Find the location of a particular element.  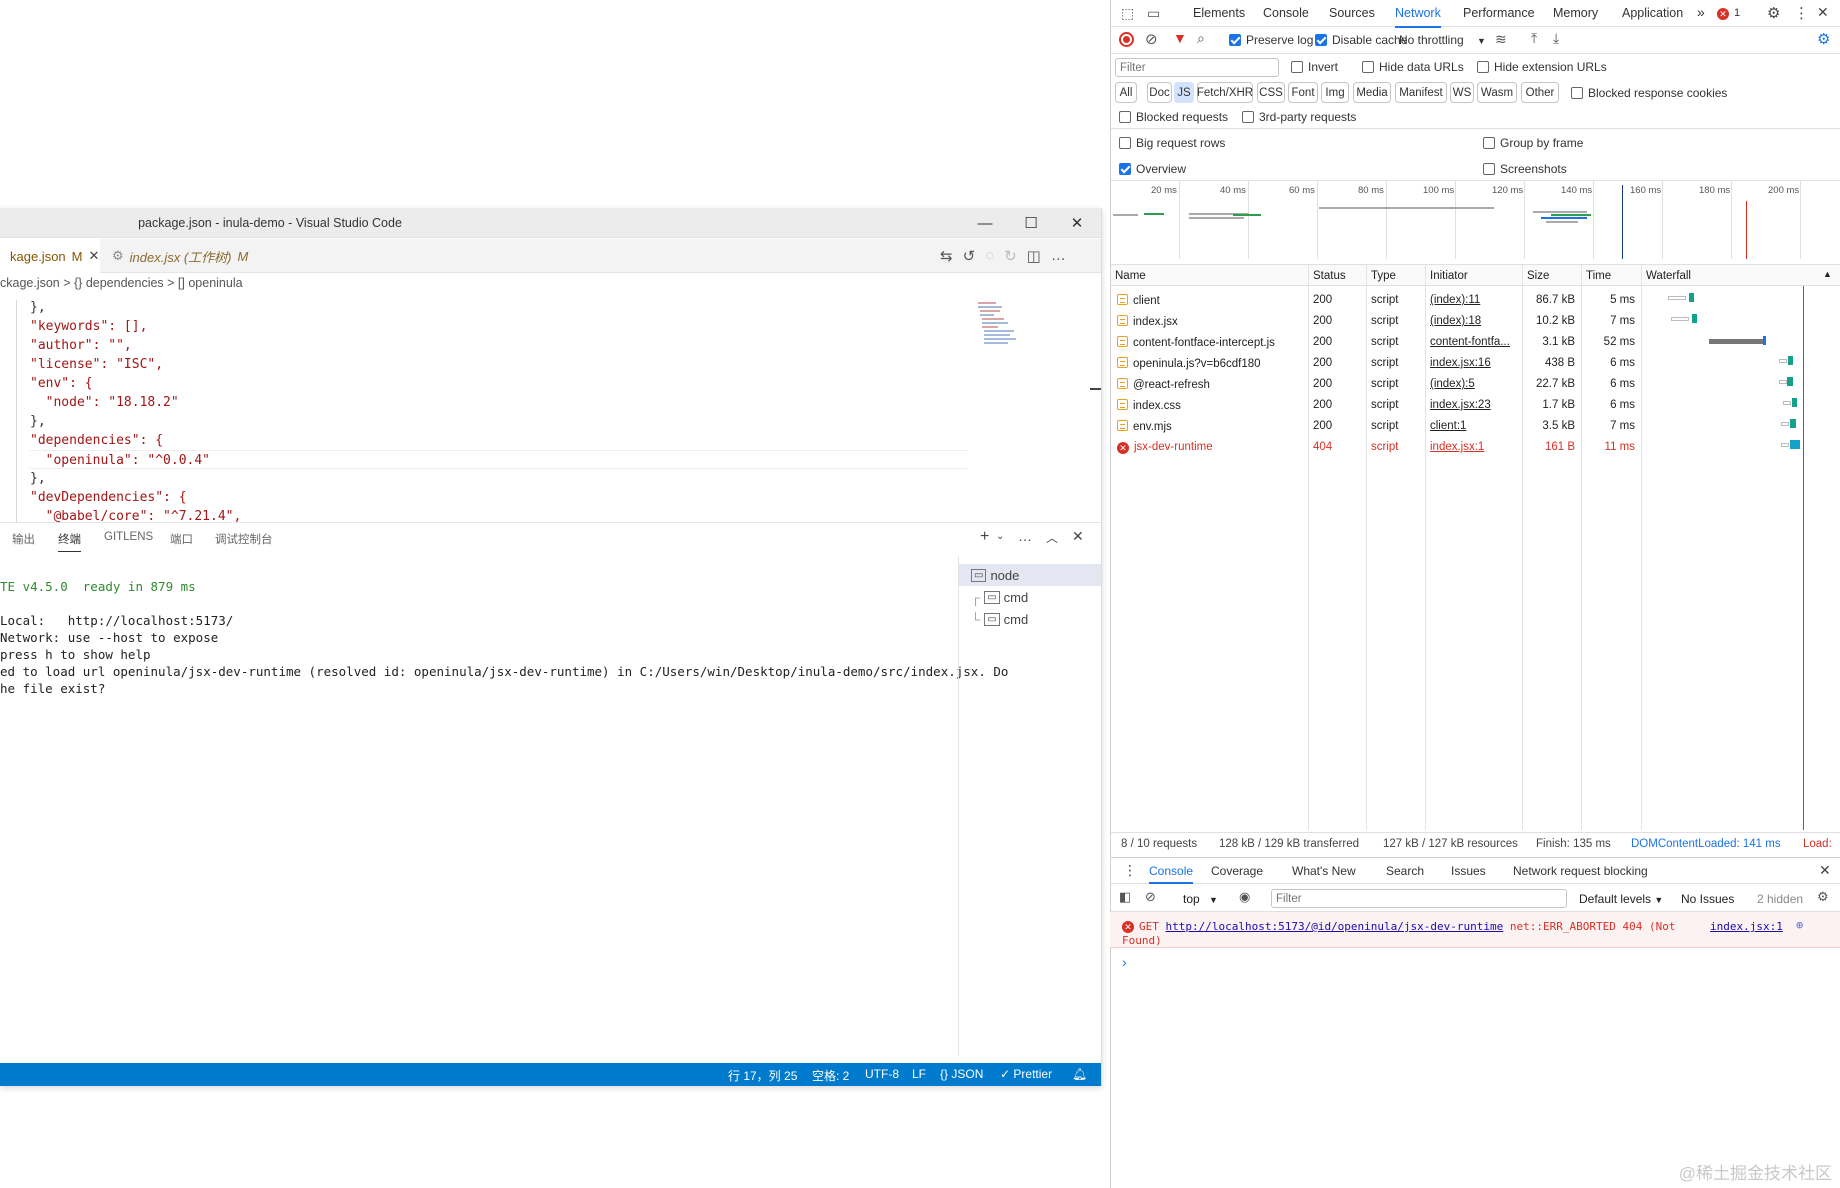

tab-package-json: kage.json M ✕ is located at coordinates (50, 256).